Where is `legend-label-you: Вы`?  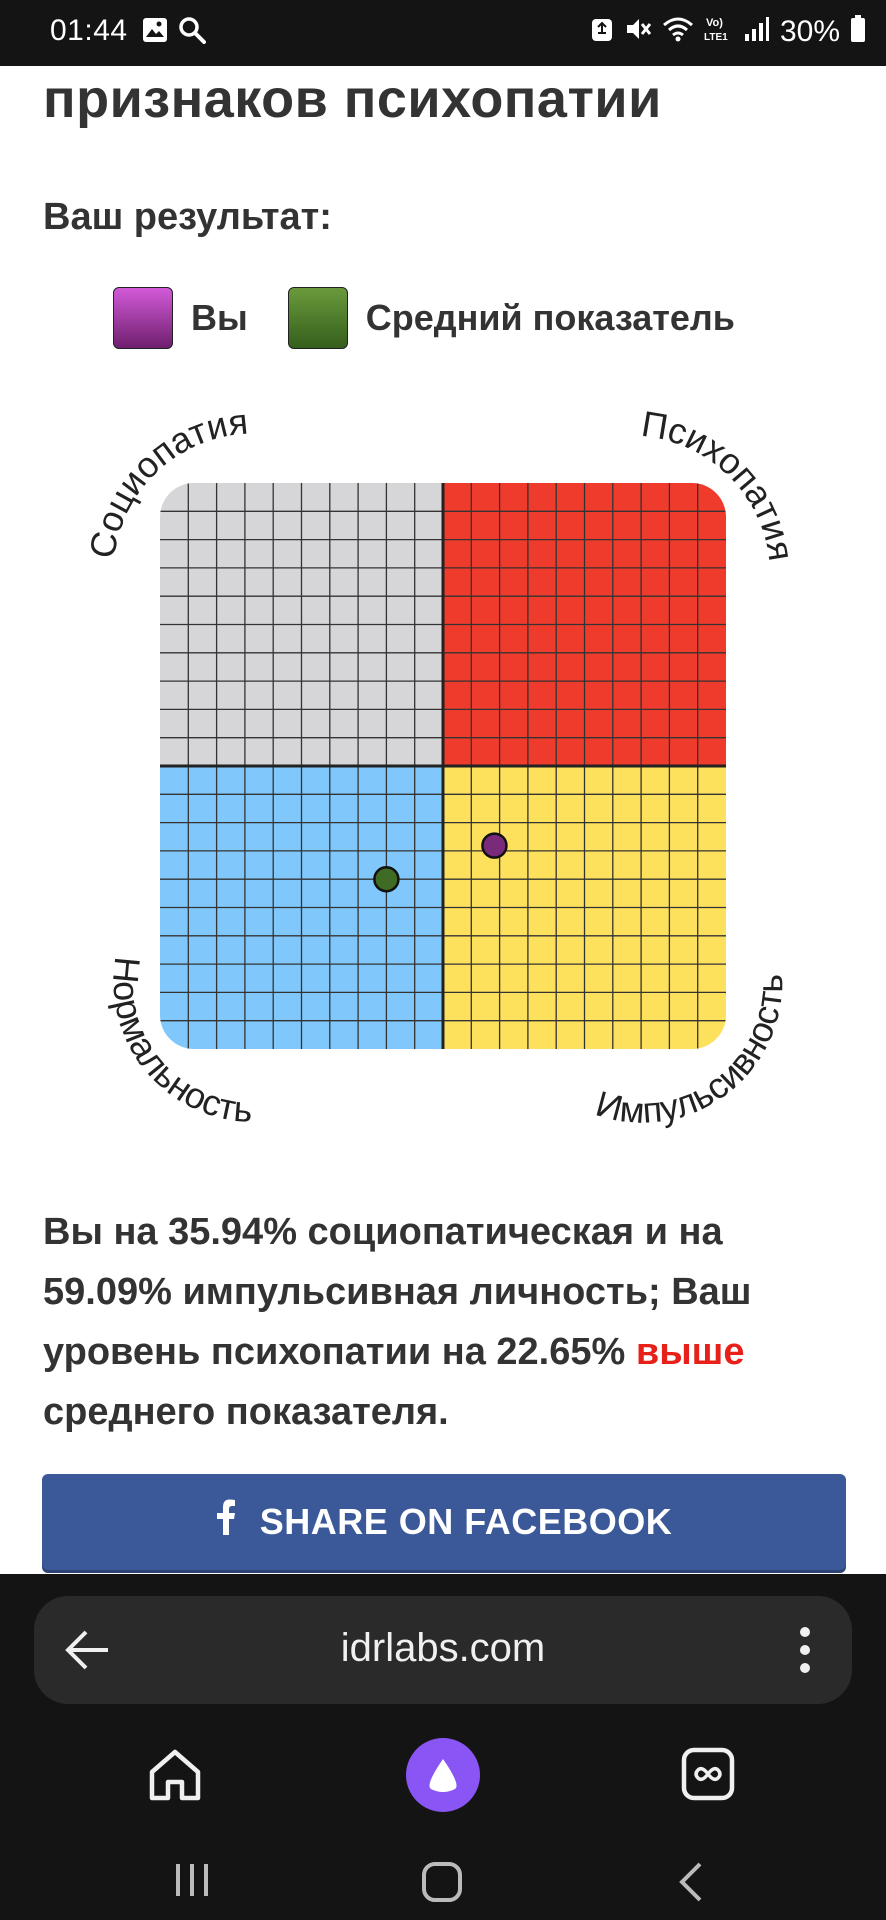
legend-label-you: Вы is located at coordinates (219, 317).